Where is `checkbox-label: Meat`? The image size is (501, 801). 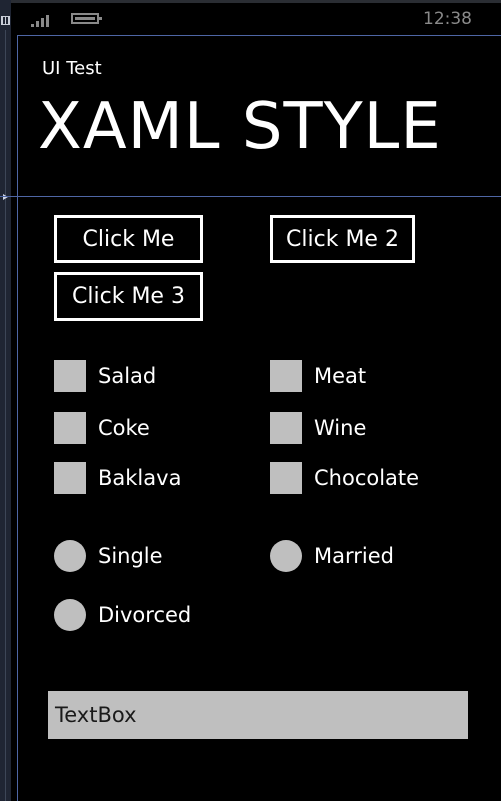 checkbox-label: Meat is located at coordinates (340, 375).